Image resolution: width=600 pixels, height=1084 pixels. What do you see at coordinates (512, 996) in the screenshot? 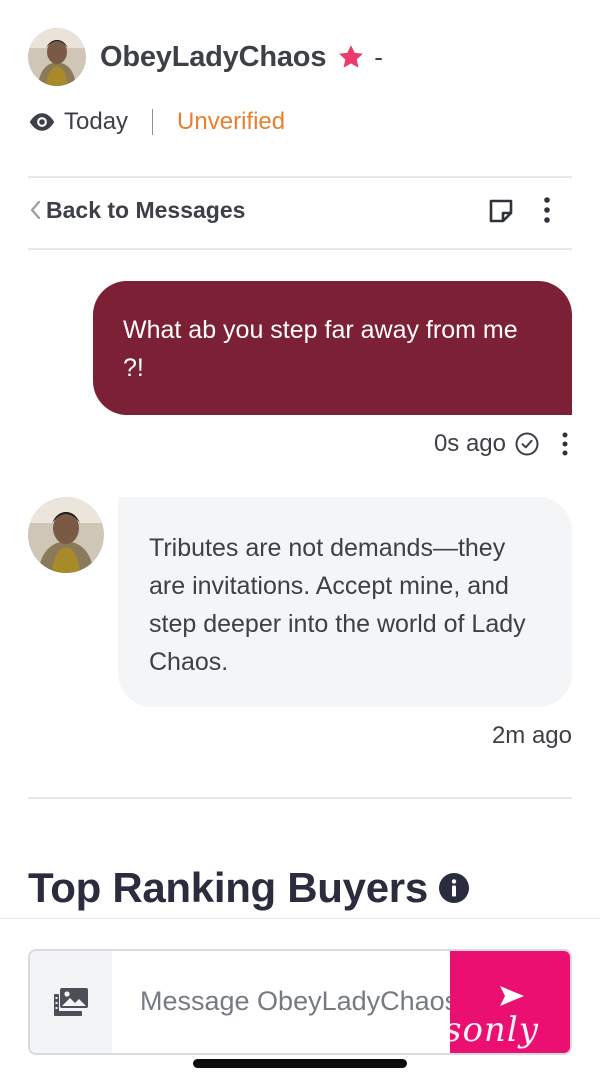
I see `send-icon` at bounding box center [512, 996].